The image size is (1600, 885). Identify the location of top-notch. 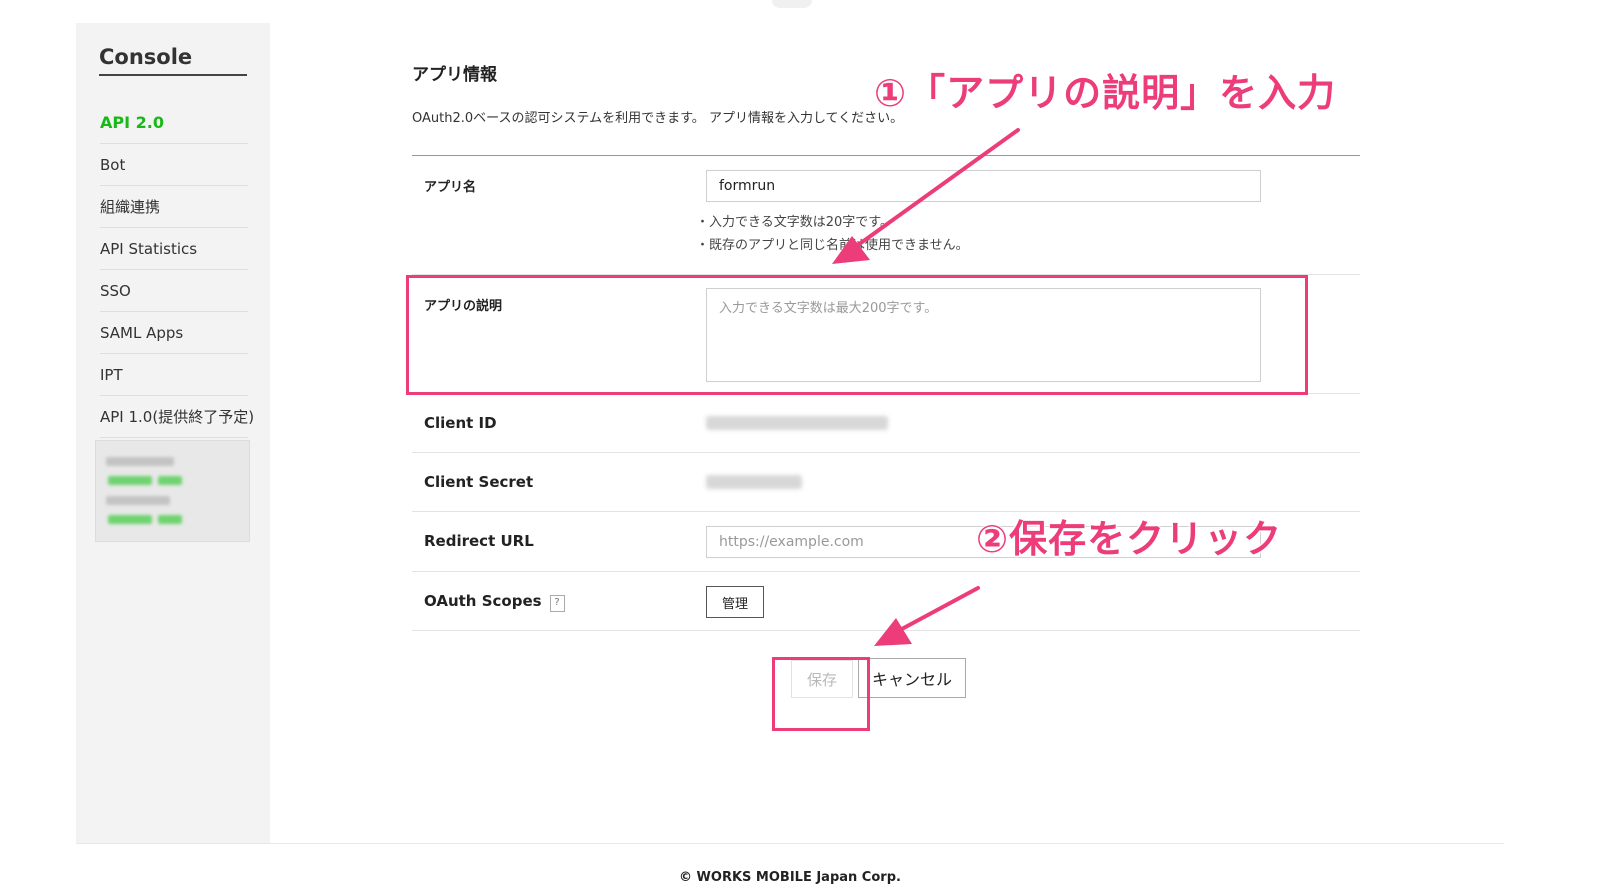
(792, 4).